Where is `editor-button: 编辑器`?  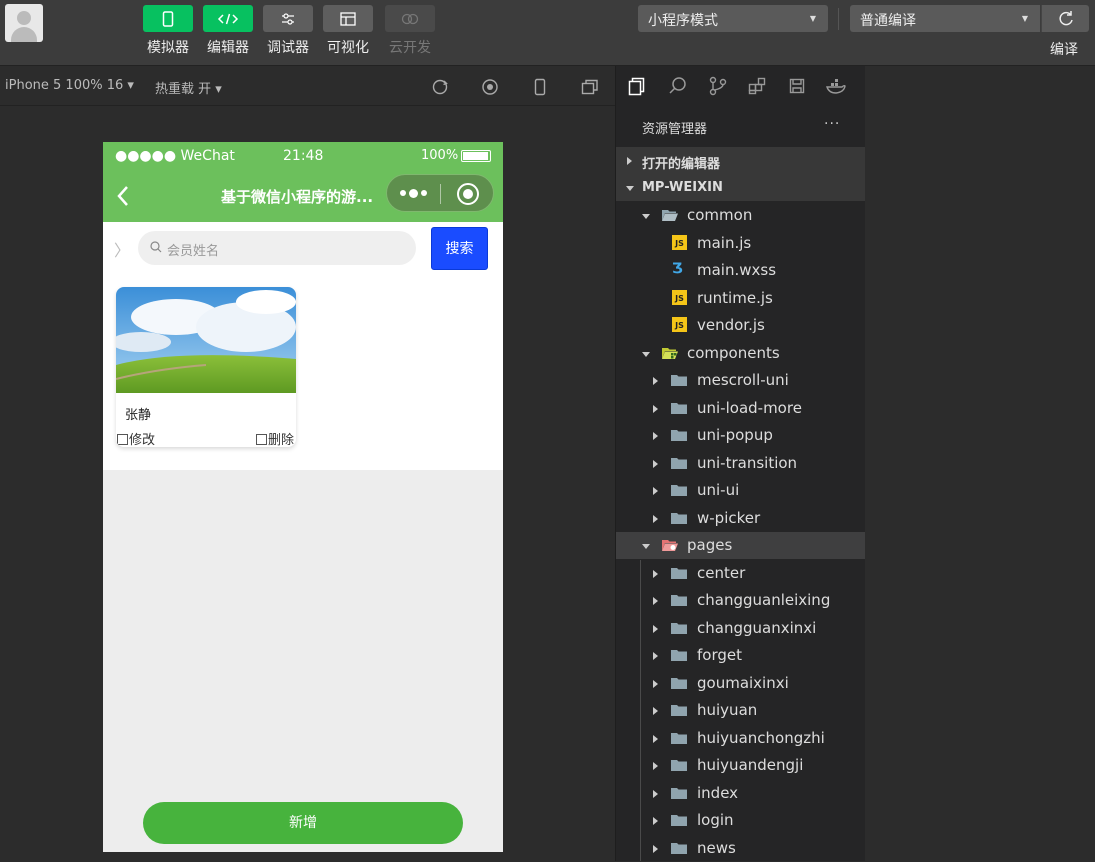 editor-button: 编辑器 is located at coordinates (228, 31).